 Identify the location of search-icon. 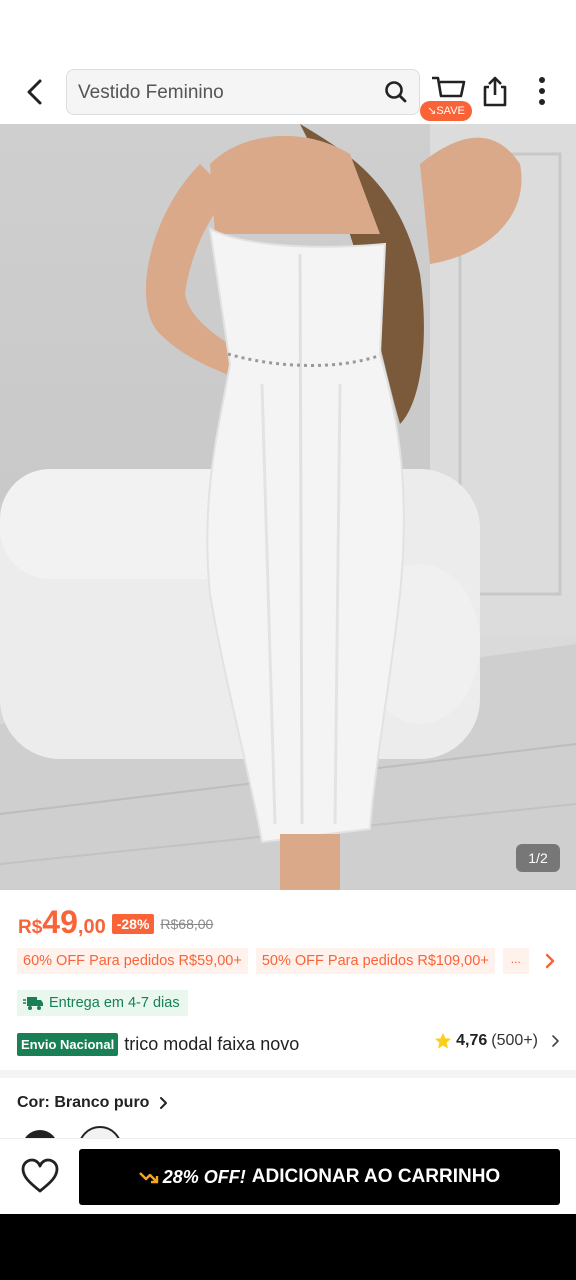
(396, 92).